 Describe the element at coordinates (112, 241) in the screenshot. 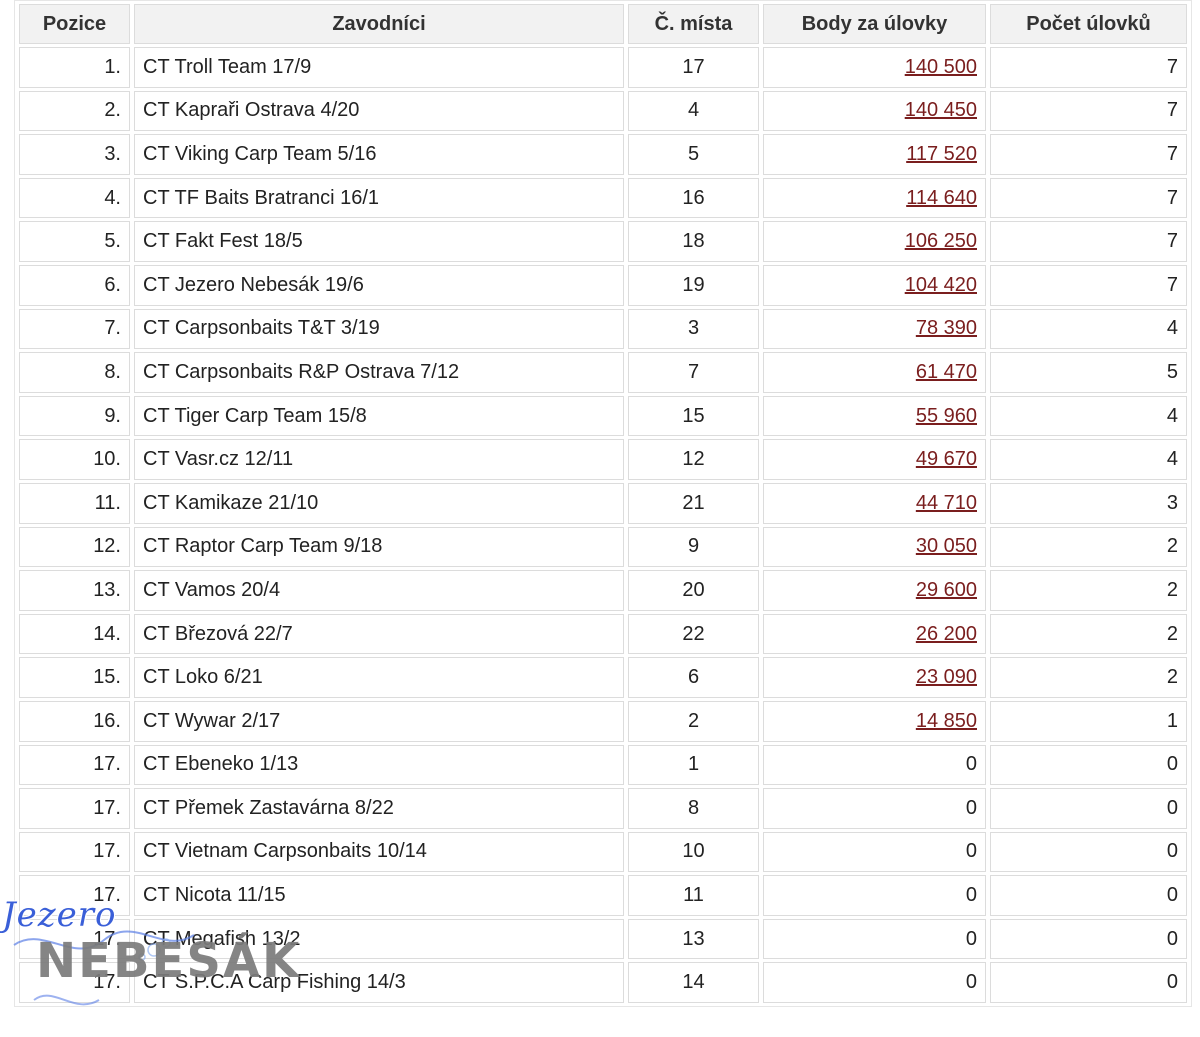

I see `position-cell-text: 5.` at that location.